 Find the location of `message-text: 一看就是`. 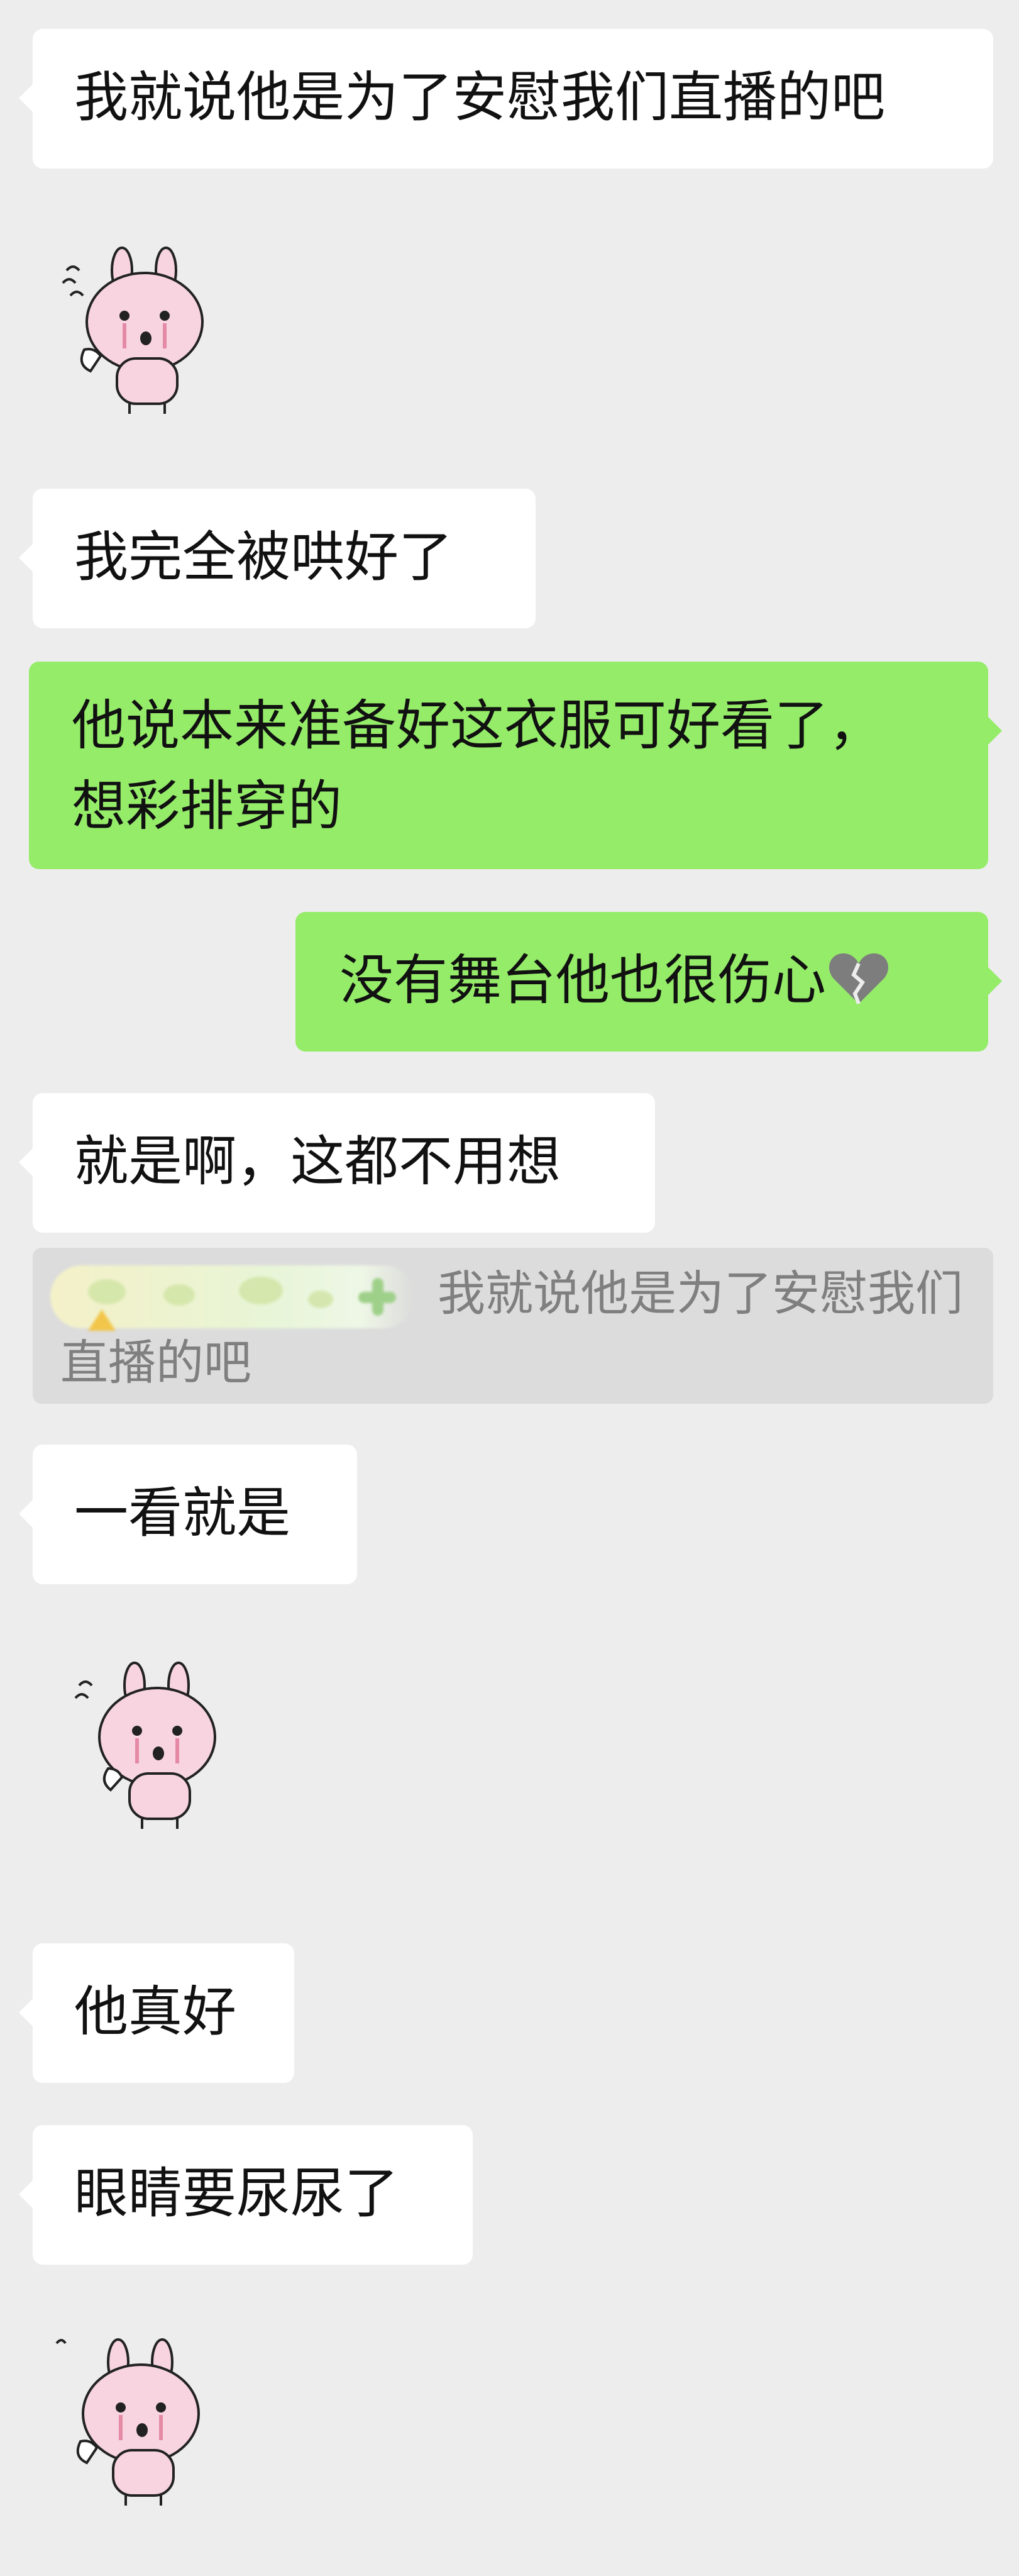

message-text: 一看就是 is located at coordinates (182, 1513).